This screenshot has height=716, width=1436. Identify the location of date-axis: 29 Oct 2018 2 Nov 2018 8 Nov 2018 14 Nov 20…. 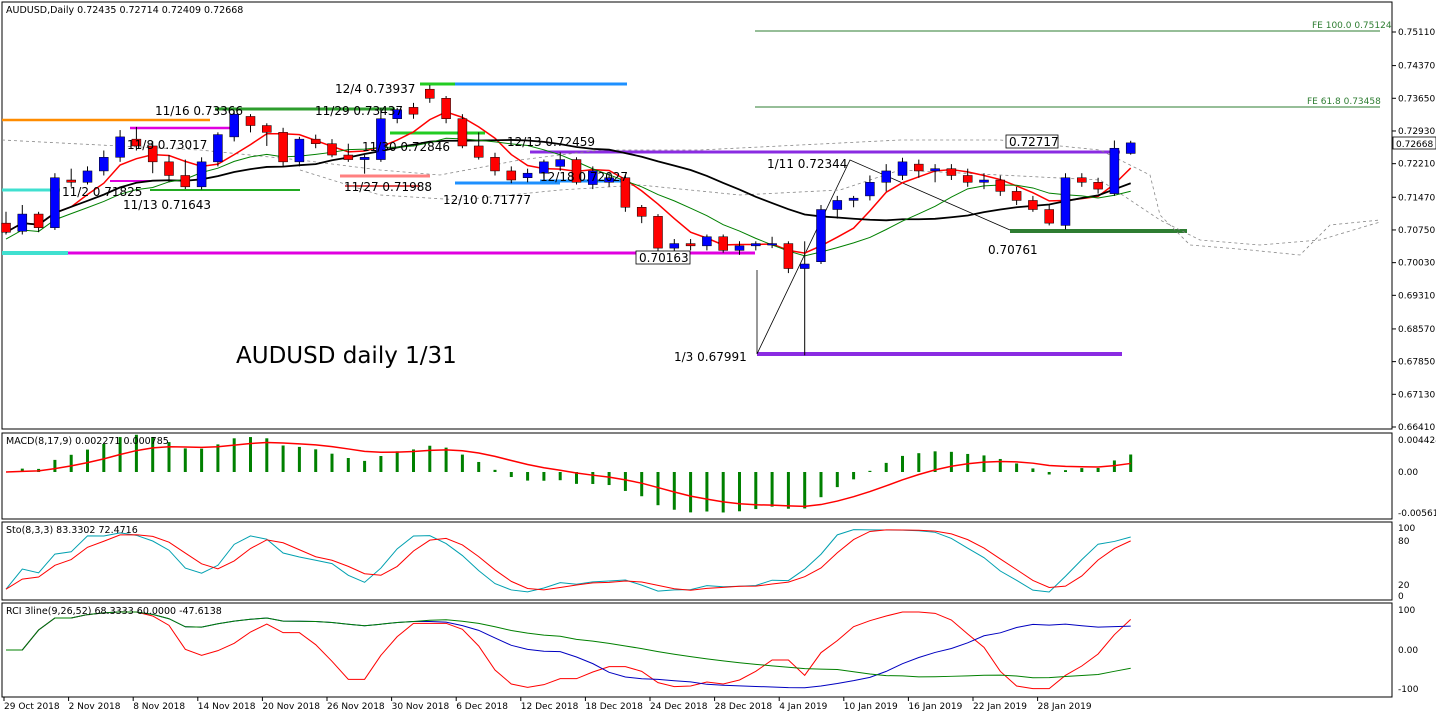
(547, 704).